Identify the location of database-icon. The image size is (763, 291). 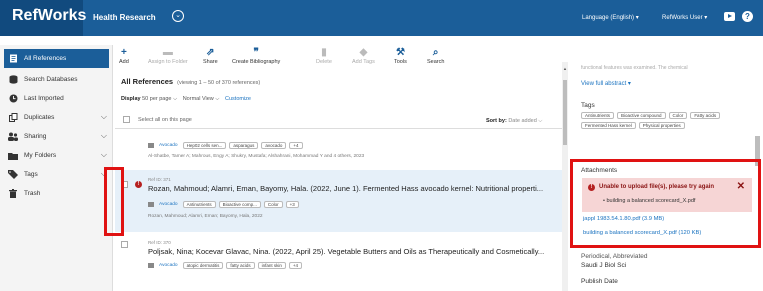
(13, 80).